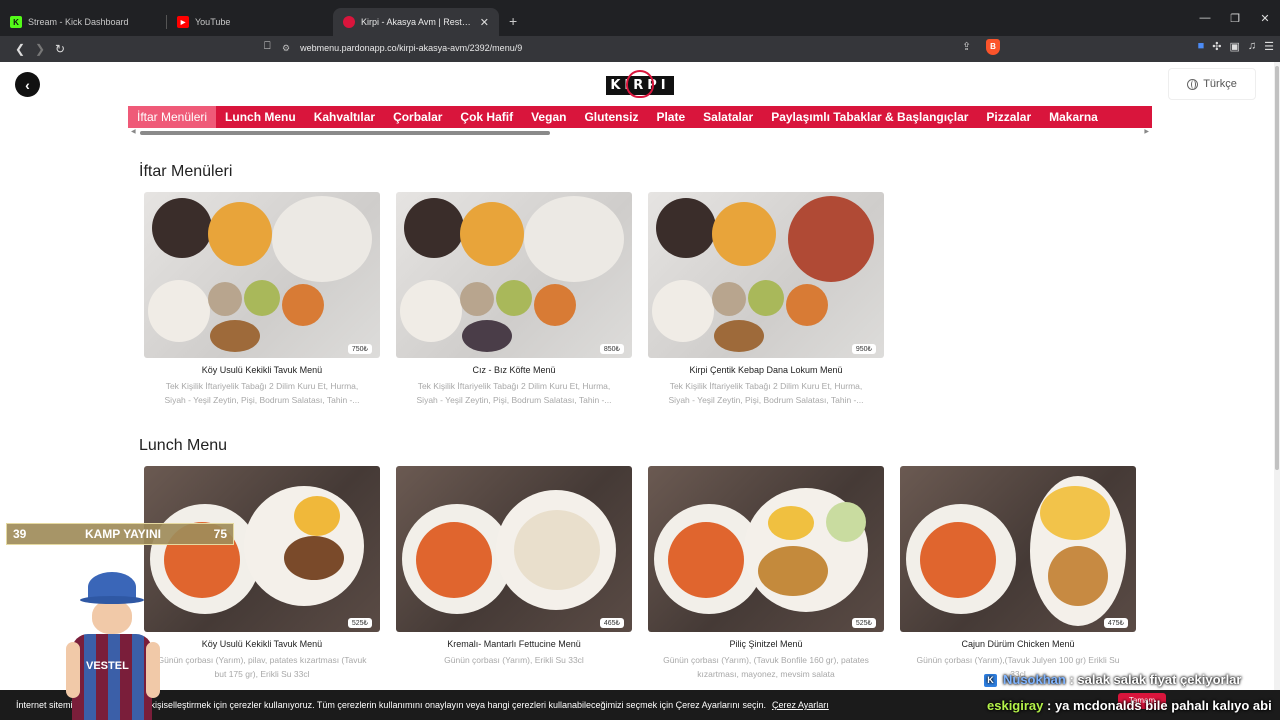 The height and width of the screenshot is (720, 1280). What do you see at coordinates (260, 117) in the screenshot?
I see `category-tab: Lunch Menu` at bounding box center [260, 117].